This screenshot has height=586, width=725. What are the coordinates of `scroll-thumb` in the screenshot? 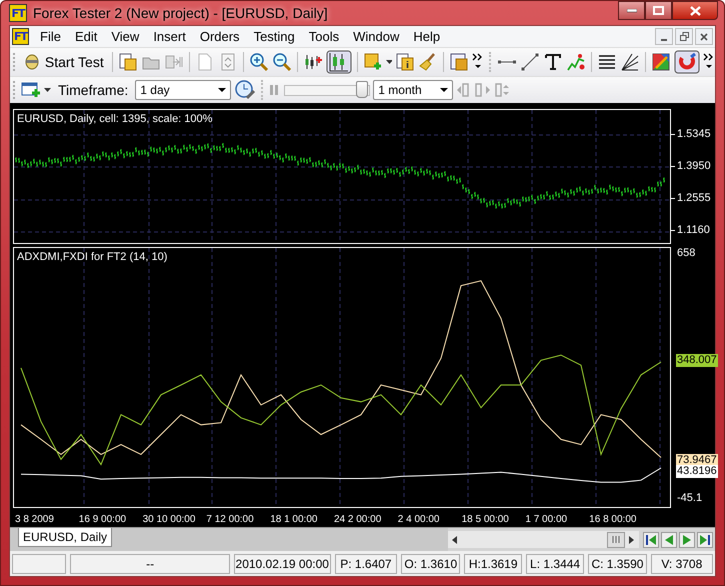 It's located at (616, 540).